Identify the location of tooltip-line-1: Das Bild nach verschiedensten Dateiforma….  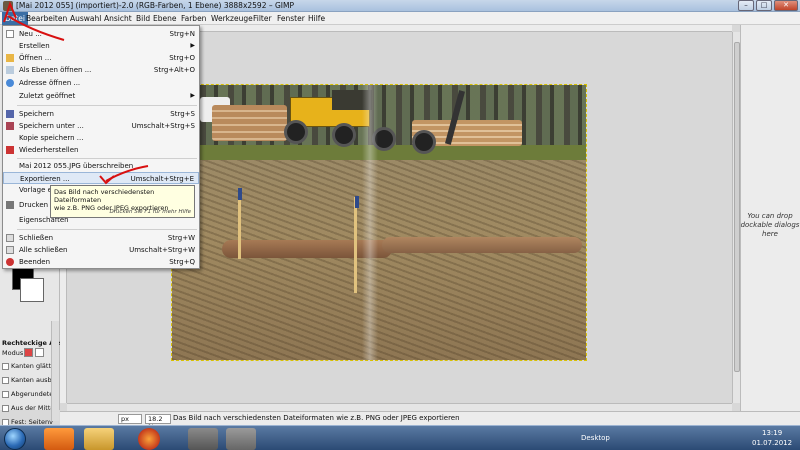
(104, 196).